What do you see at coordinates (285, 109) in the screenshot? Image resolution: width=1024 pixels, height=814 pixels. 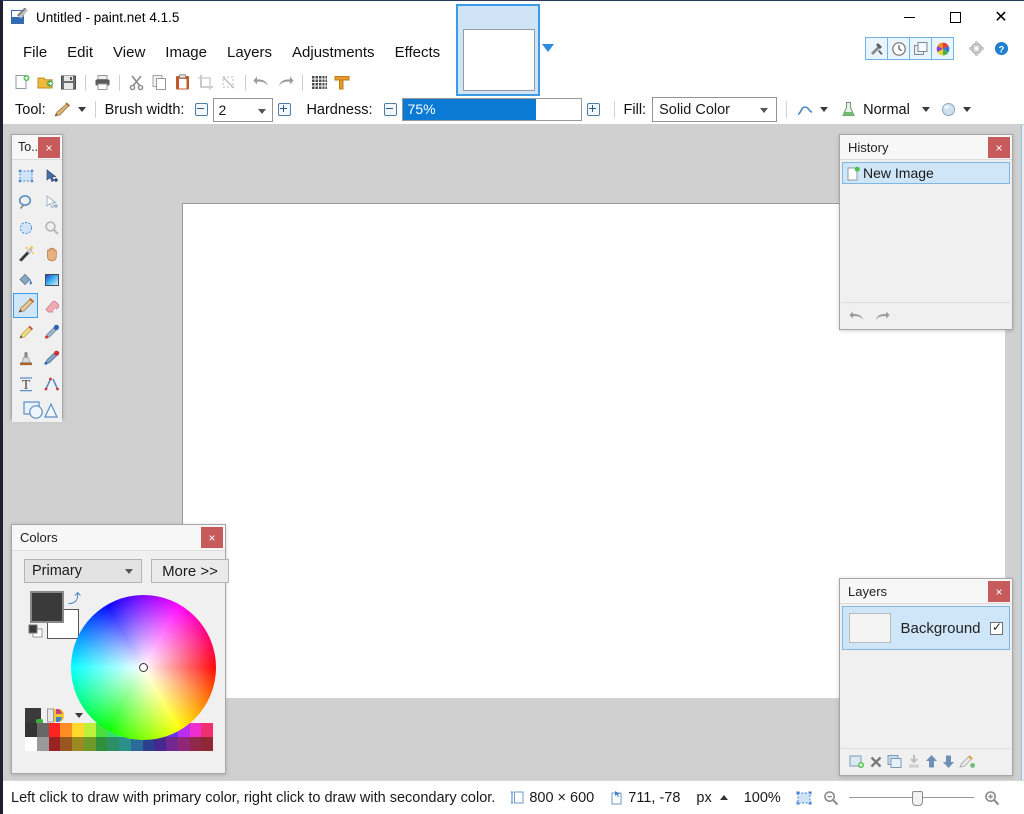 I see `brush-width-increase-button` at bounding box center [285, 109].